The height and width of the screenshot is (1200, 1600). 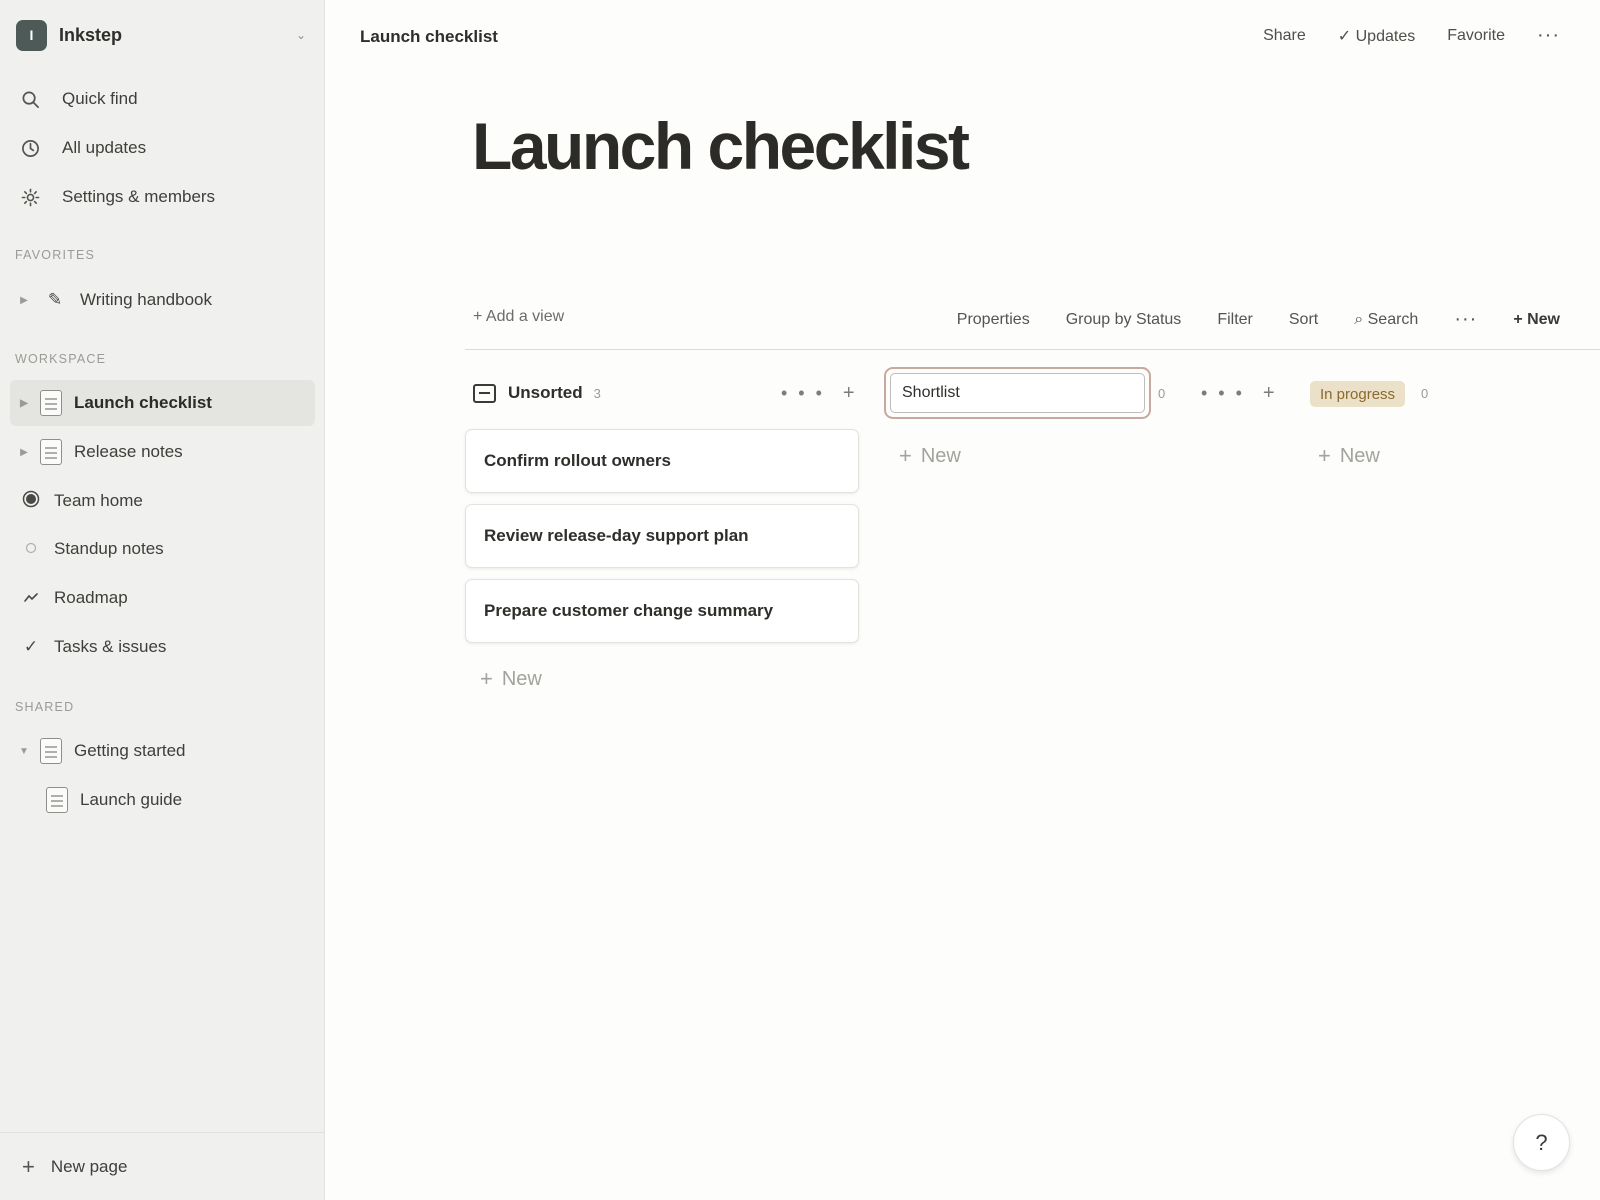 What do you see at coordinates (162, 148) in the screenshot?
I see `nav-all-updates: All updates` at bounding box center [162, 148].